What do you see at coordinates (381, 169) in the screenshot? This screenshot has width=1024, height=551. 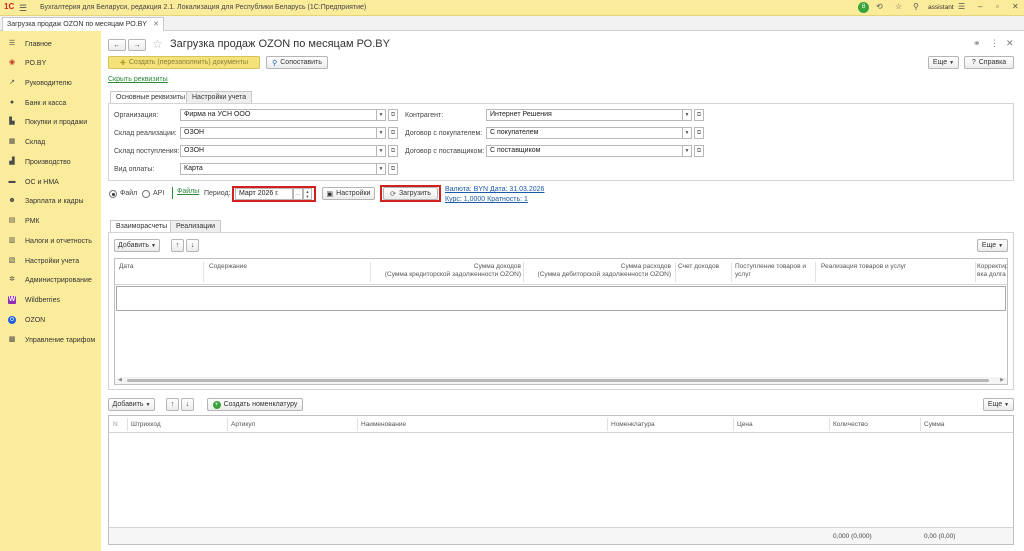 I see `payment-type-dropdown-icon: ▼` at bounding box center [381, 169].